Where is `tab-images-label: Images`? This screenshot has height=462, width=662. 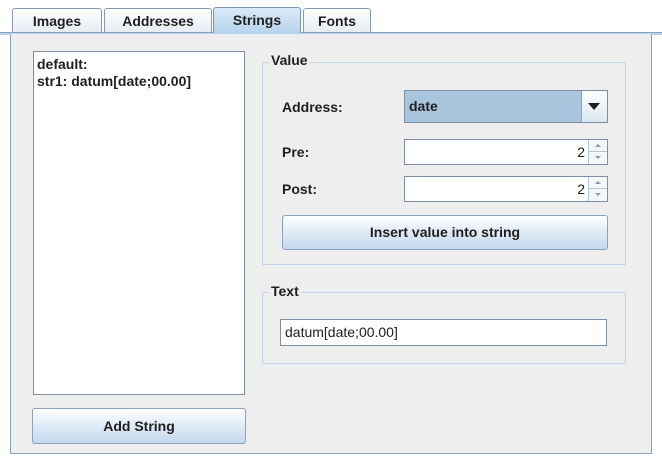
tab-images-label: Images is located at coordinates (57, 21).